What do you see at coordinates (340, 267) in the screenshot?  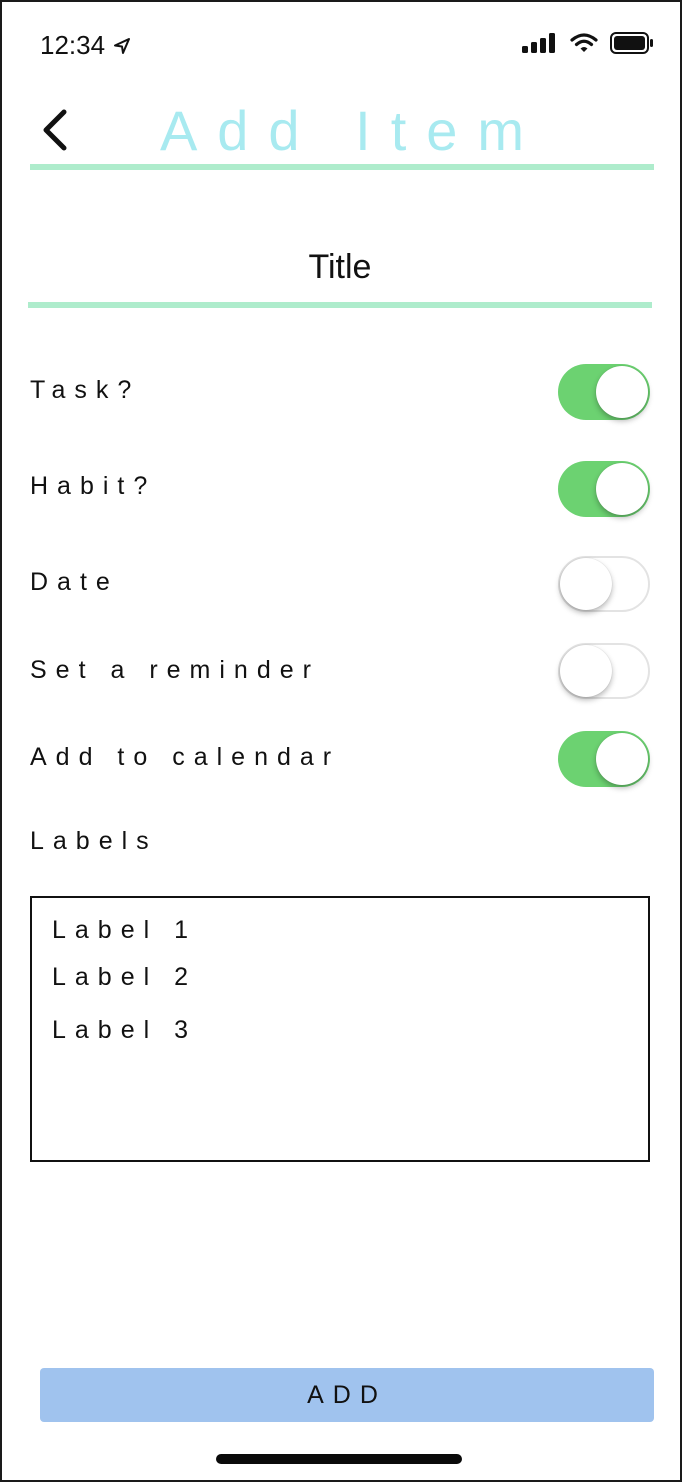 I see `title-input` at bounding box center [340, 267].